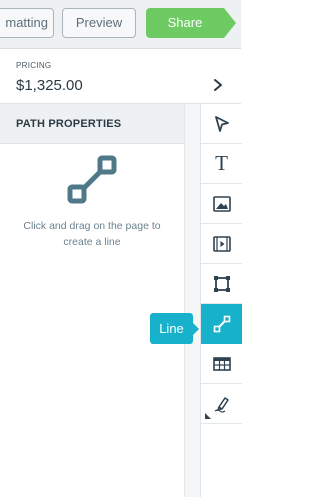 The width and height of the screenshot is (320, 497). I want to click on preview-button: Preview, so click(99, 23).